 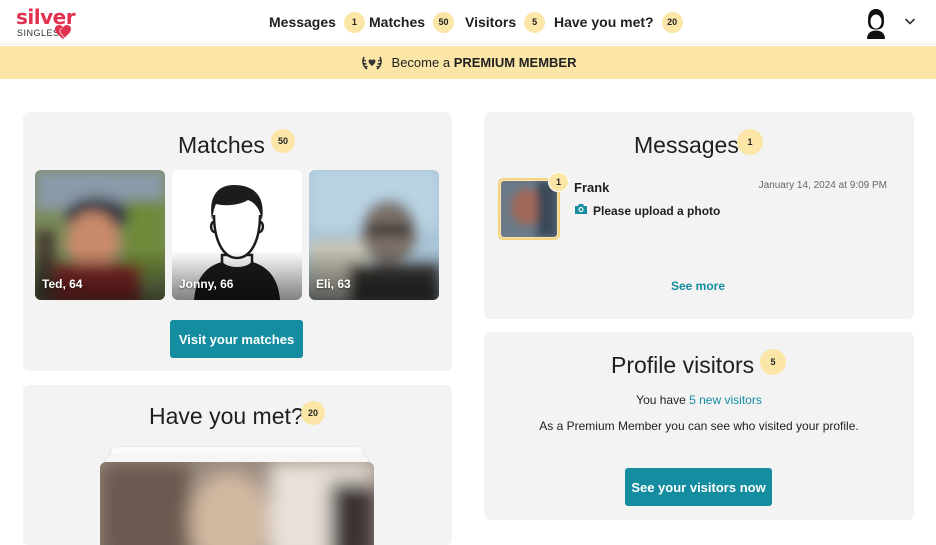 What do you see at coordinates (558, 182) in the screenshot?
I see `sender-unread-badge: 1` at bounding box center [558, 182].